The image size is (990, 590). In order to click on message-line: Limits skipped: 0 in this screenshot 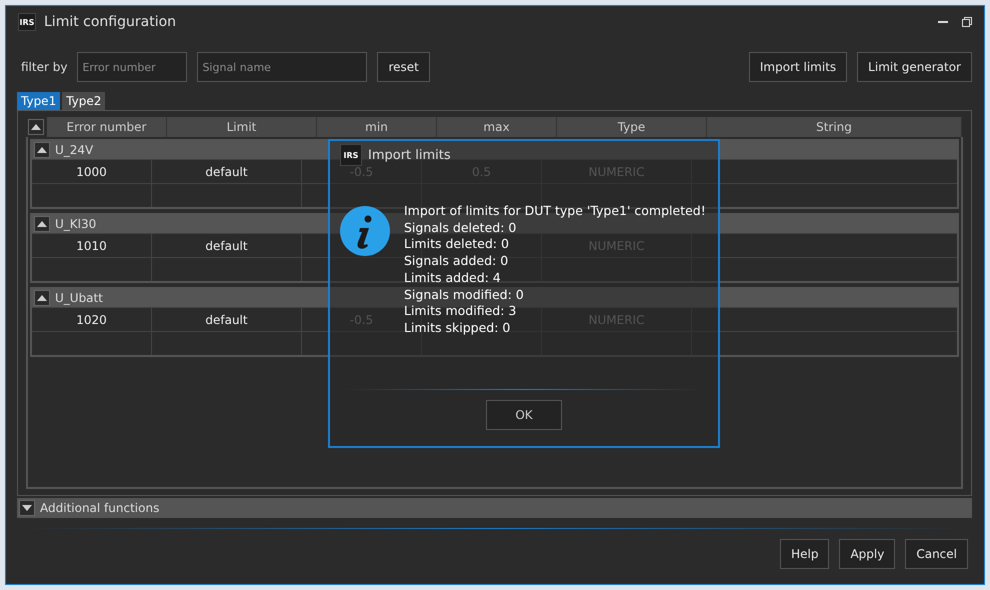, I will do `click(457, 328)`.